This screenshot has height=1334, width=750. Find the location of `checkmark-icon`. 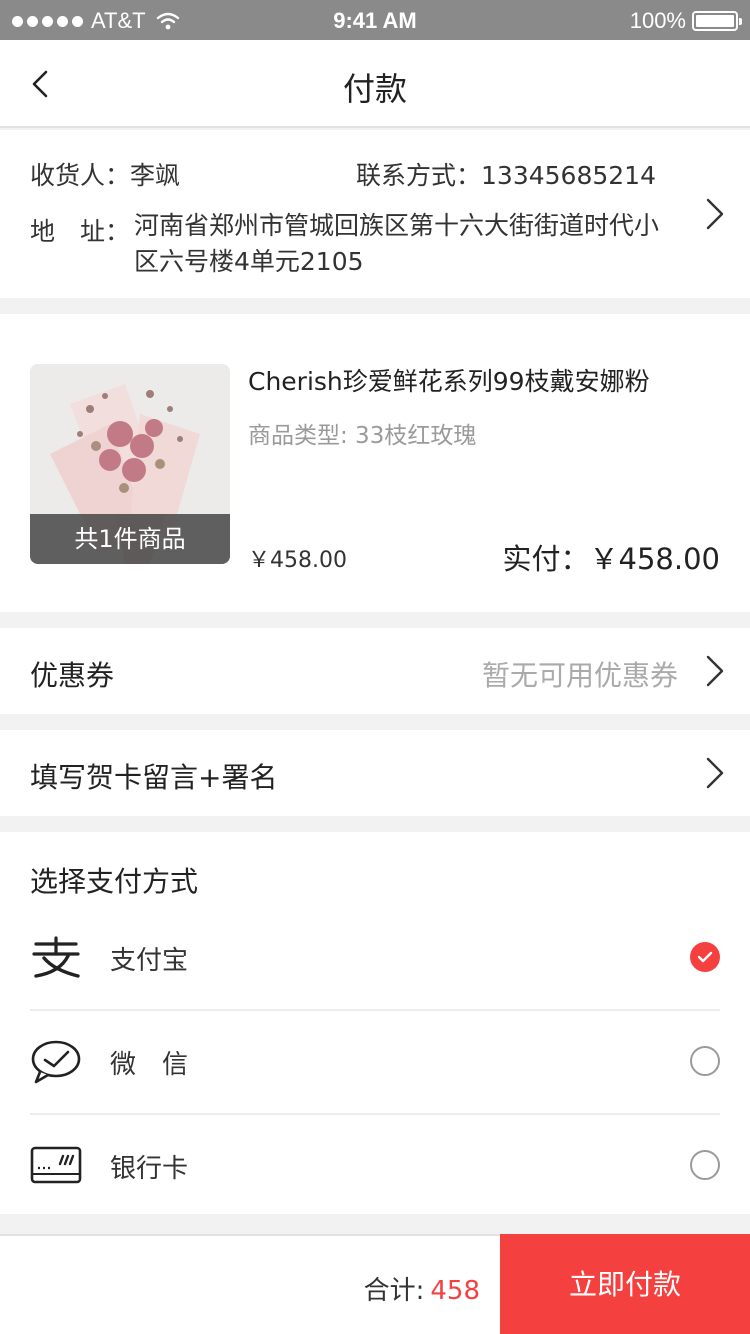

checkmark-icon is located at coordinates (705, 957).